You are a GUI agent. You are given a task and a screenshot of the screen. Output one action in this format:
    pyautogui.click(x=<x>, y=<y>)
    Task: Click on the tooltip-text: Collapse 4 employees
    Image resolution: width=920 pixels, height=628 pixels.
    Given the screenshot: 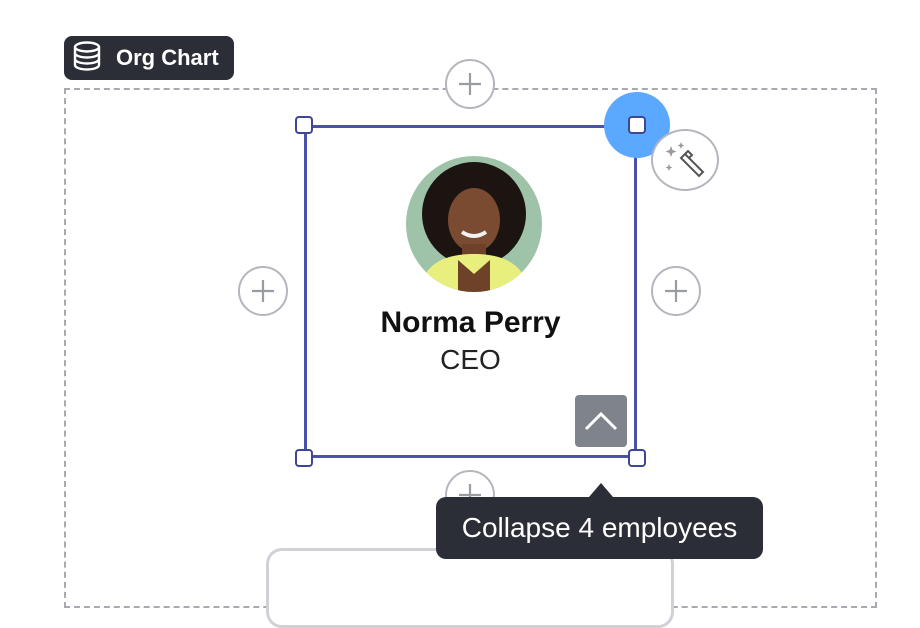 What is the action you would take?
    pyautogui.click(x=599, y=527)
    